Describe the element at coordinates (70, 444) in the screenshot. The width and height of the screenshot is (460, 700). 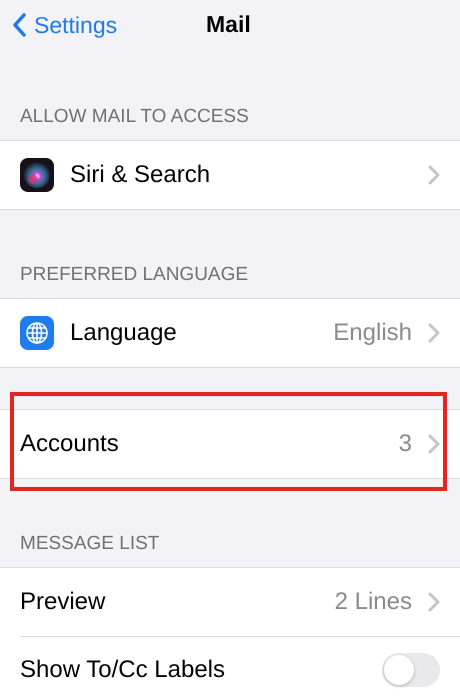
I see `row-label: Accounts` at that location.